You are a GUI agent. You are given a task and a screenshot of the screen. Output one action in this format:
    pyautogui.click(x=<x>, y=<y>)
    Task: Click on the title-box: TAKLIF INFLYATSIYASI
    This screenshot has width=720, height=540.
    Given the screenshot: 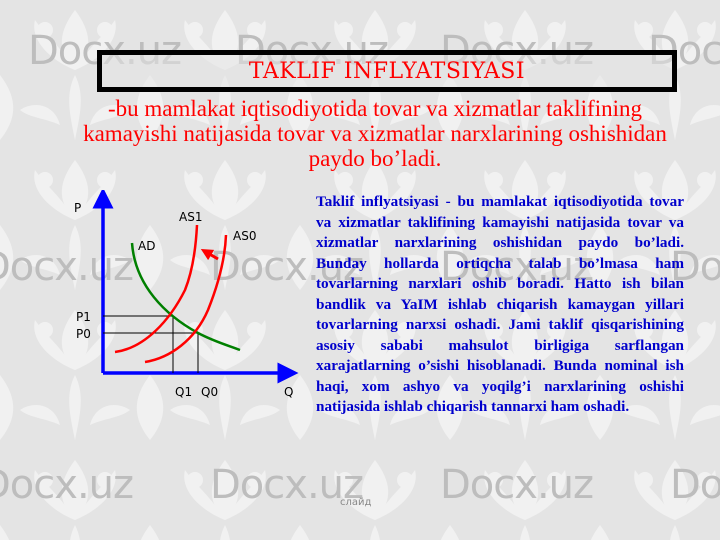 What is the action you would take?
    pyautogui.click(x=387, y=71)
    